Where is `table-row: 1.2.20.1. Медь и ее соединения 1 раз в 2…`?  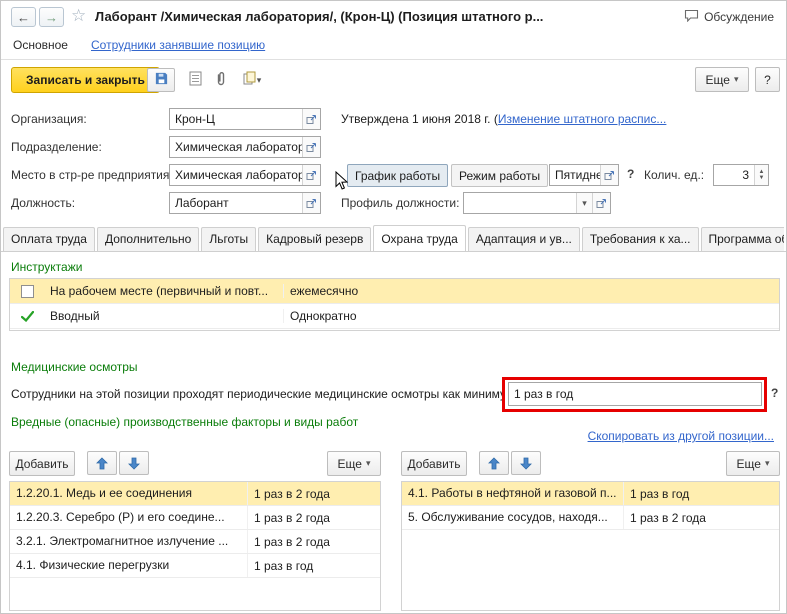 table-row: 1.2.20.1. Медь и ее соединения 1 раз в 2… is located at coordinates (195, 494).